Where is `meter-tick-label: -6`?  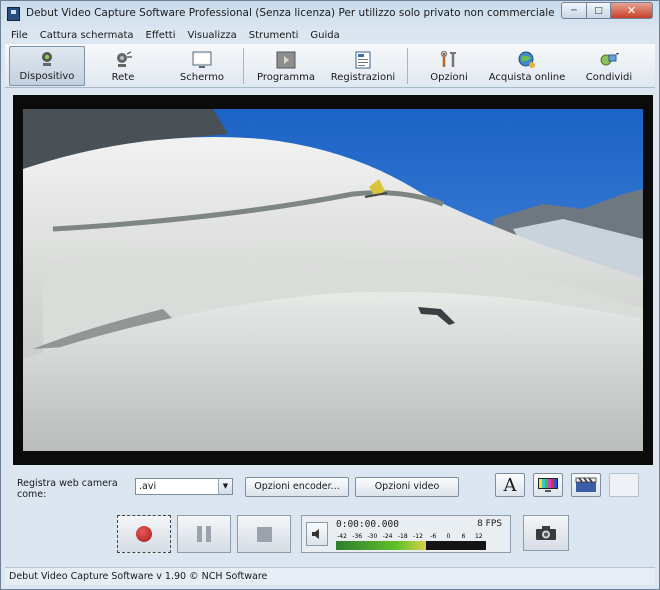
meter-tick-label: -6 is located at coordinates (433, 536).